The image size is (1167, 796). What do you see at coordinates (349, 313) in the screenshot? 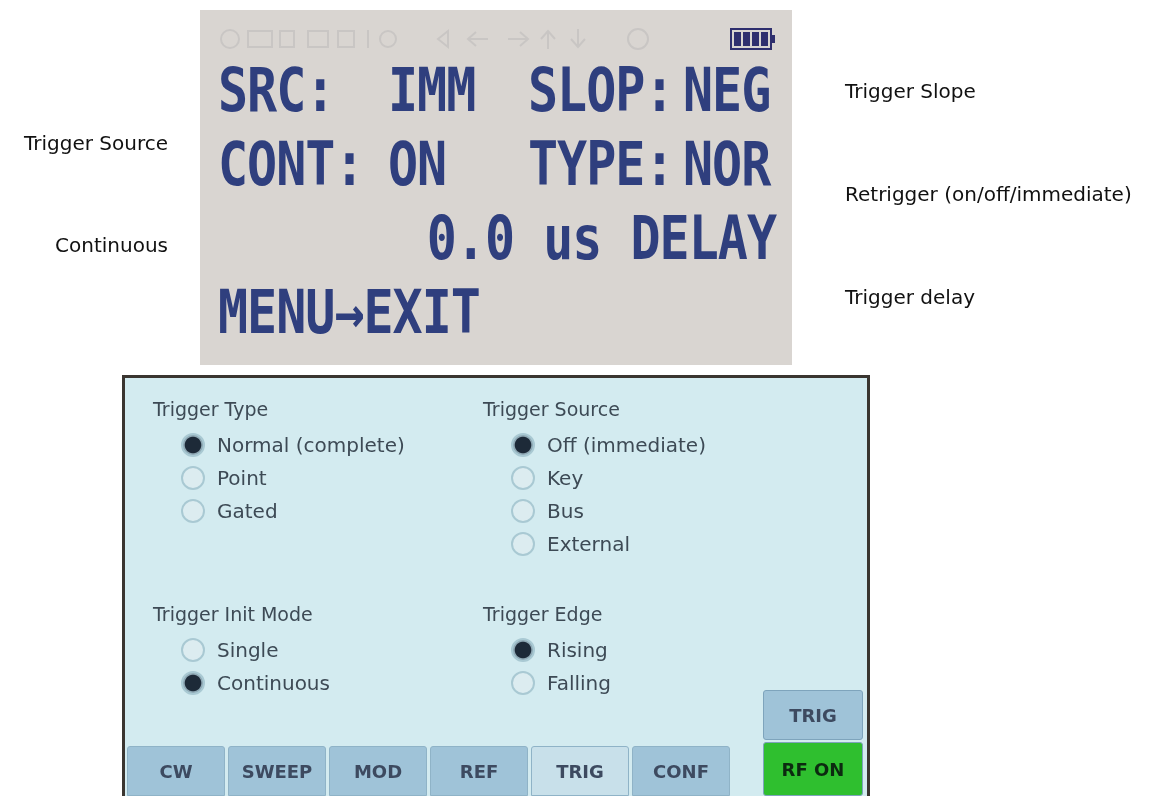
I see `lcd-text: MENU→EXIT` at bounding box center [349, 313].